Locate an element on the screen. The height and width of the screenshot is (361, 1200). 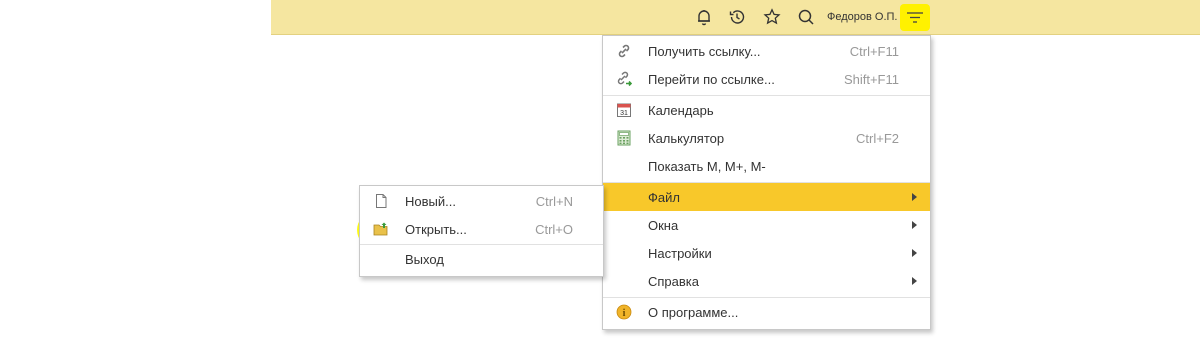
menu-item-show-memory: Показать M, M+, M- is located at coordinates (766, 166).